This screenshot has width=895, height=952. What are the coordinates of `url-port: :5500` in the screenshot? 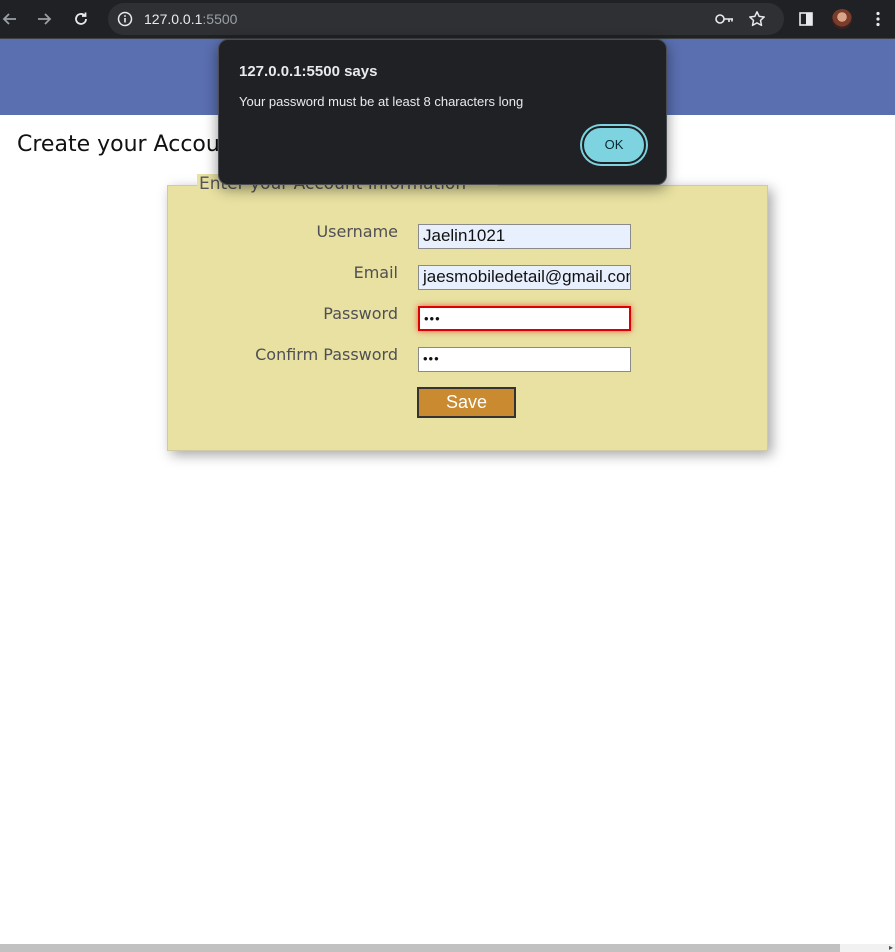 It's located at (220, 19).